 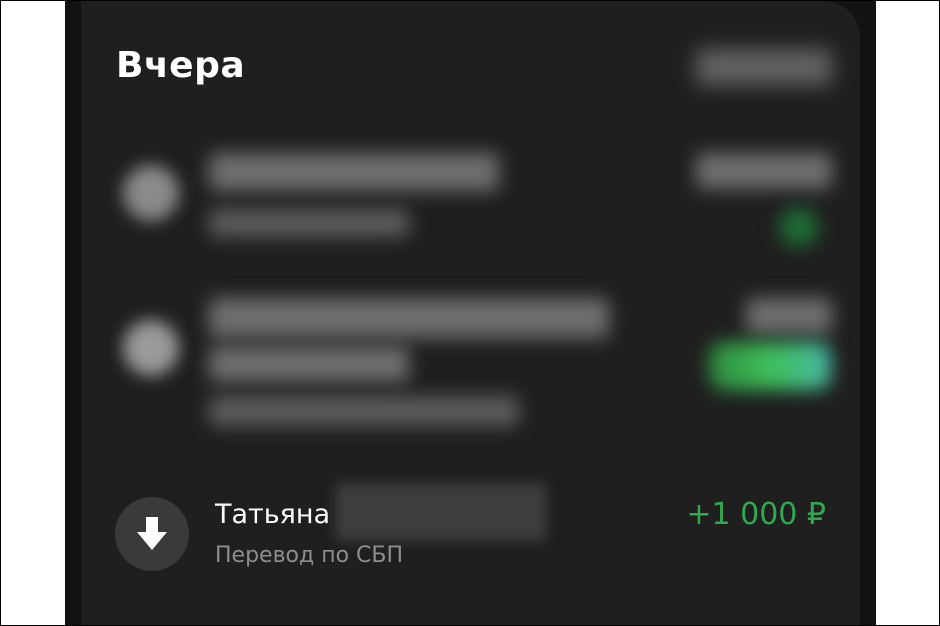 What do you see at coordinates (756, 514) in the screenshot?
I see `transaction-amount: +1 000 ₽` at bounding box center [756, 514].